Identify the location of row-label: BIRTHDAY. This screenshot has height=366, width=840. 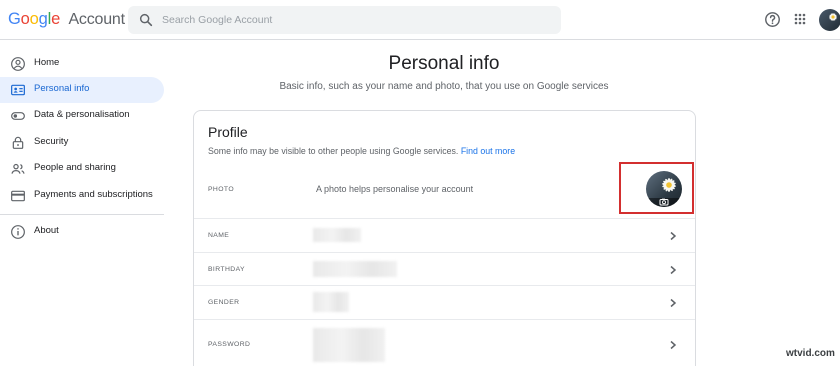
(226, 269).